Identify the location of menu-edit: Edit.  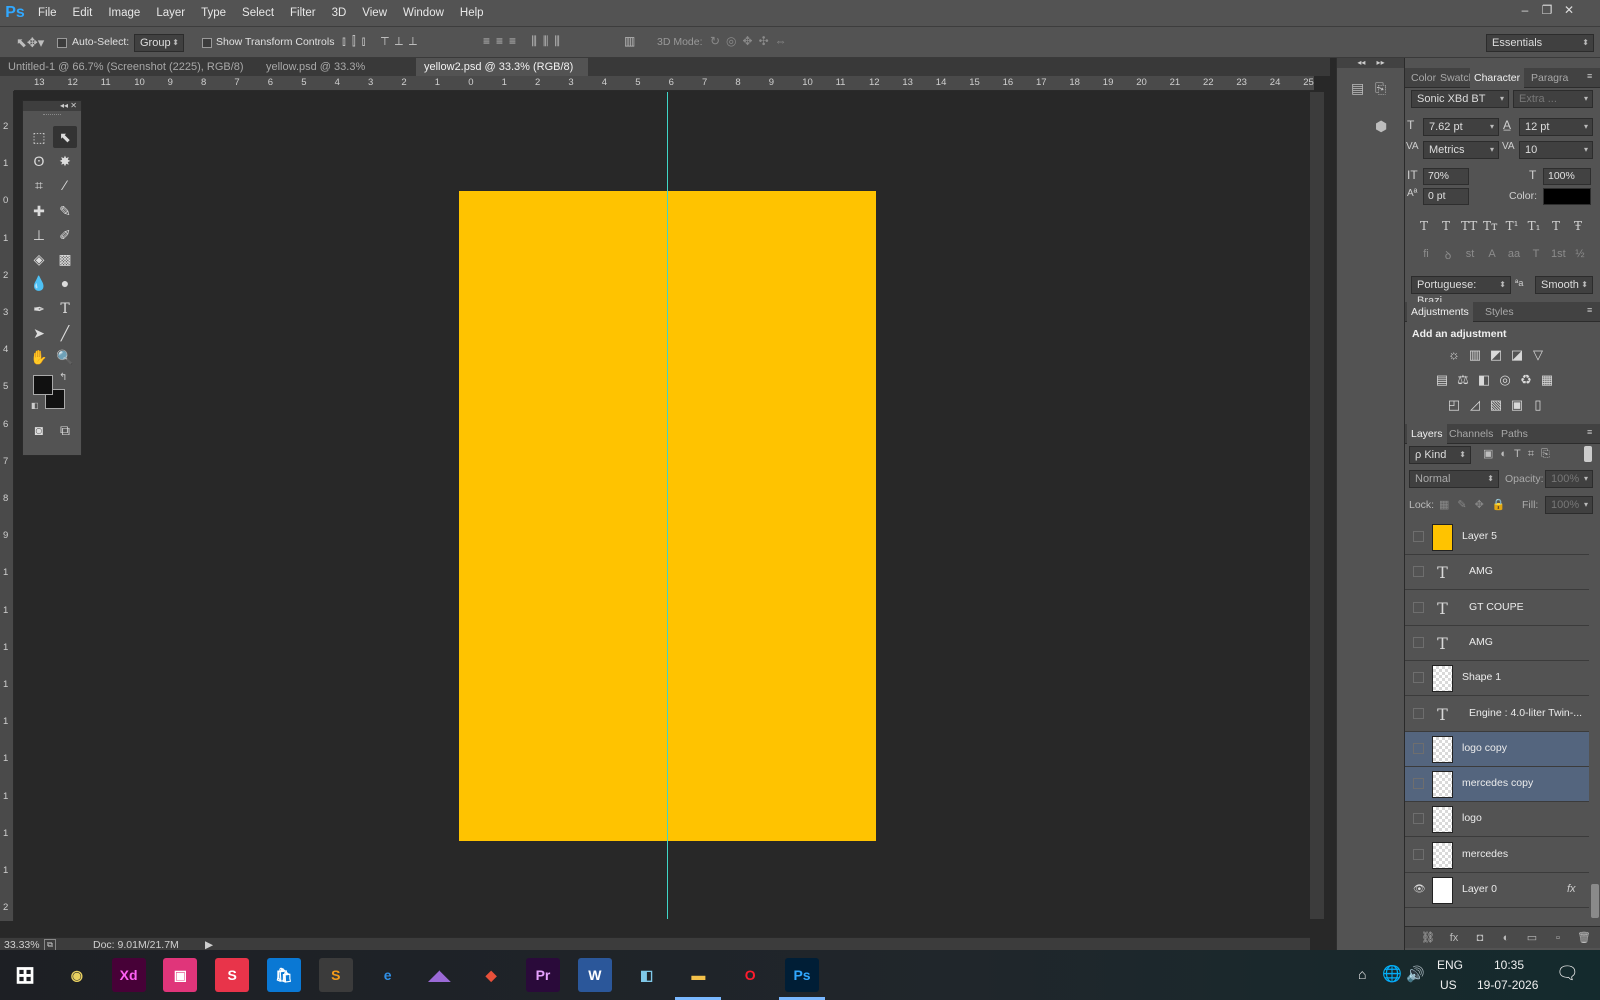
(83, 13).